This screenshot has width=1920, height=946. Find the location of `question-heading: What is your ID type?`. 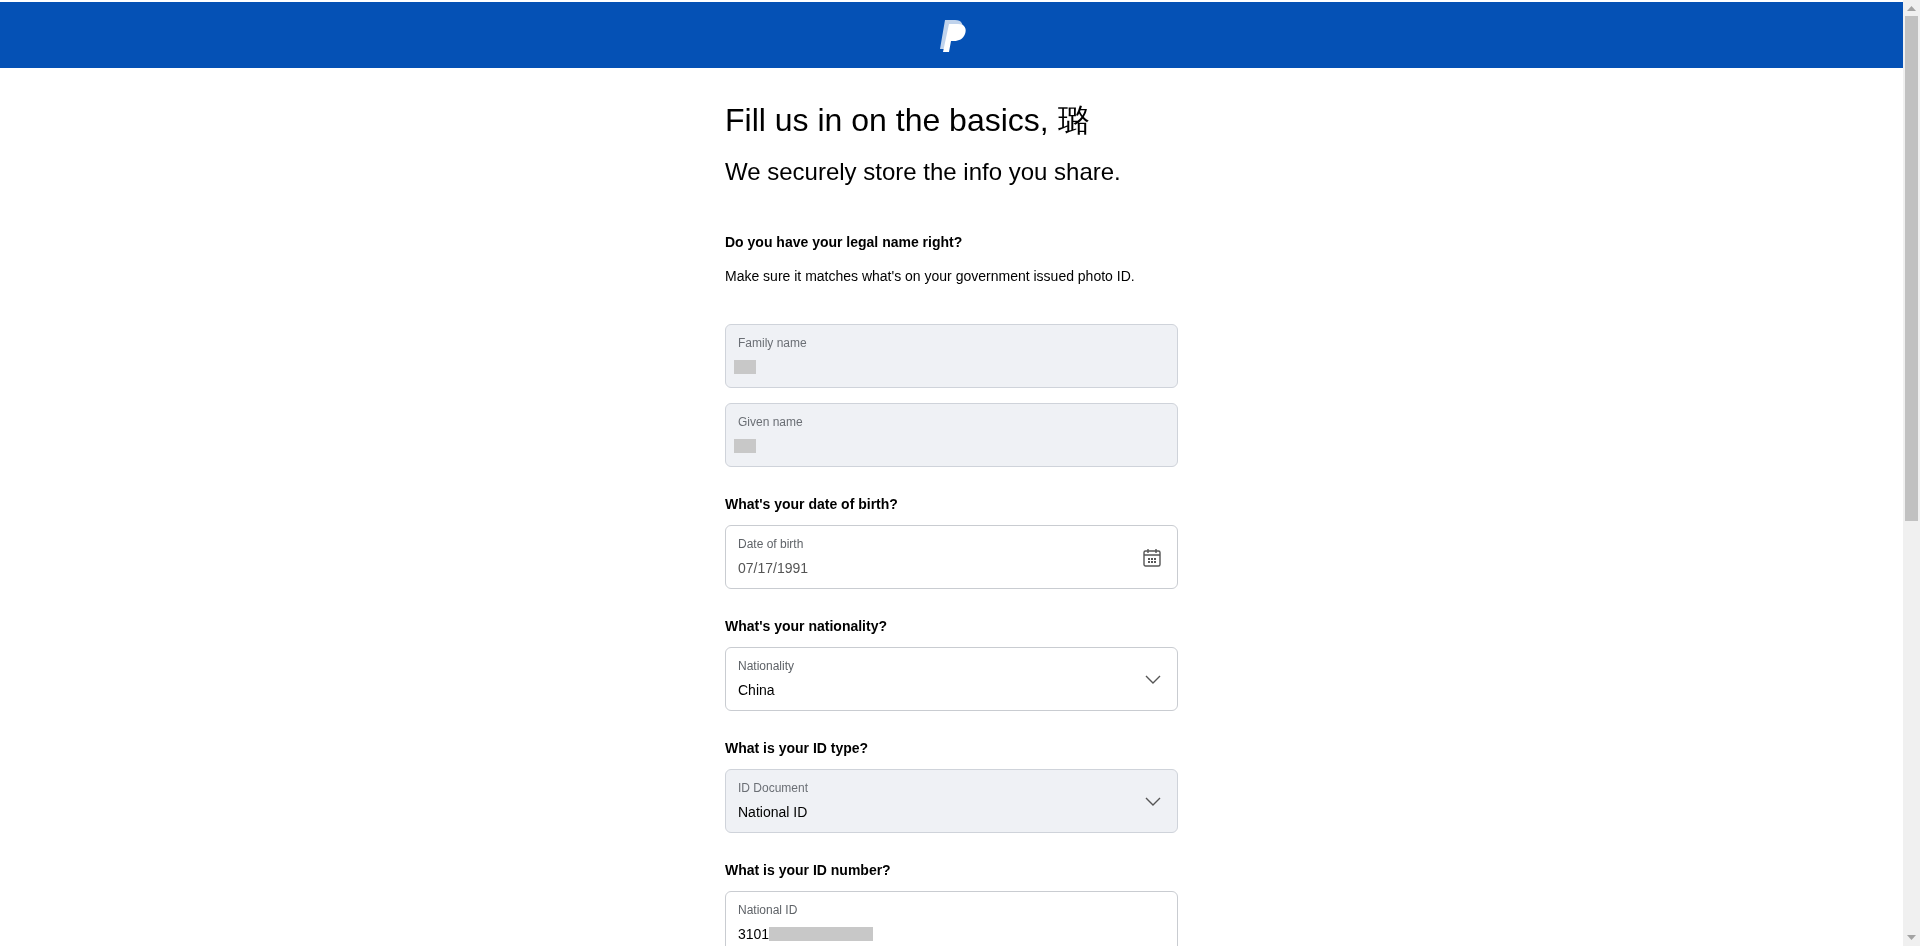

question-heading: What is your ID type? is located at coordinates (797, 748).